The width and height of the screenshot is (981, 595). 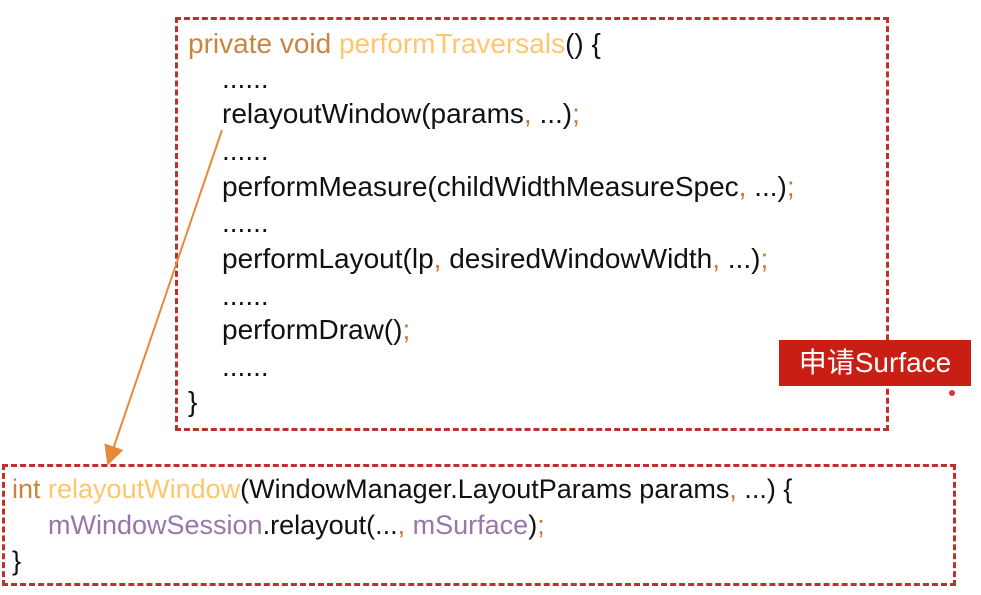 I want to click on request-surface-label: 申请Surface, so click(x=875, y=363).